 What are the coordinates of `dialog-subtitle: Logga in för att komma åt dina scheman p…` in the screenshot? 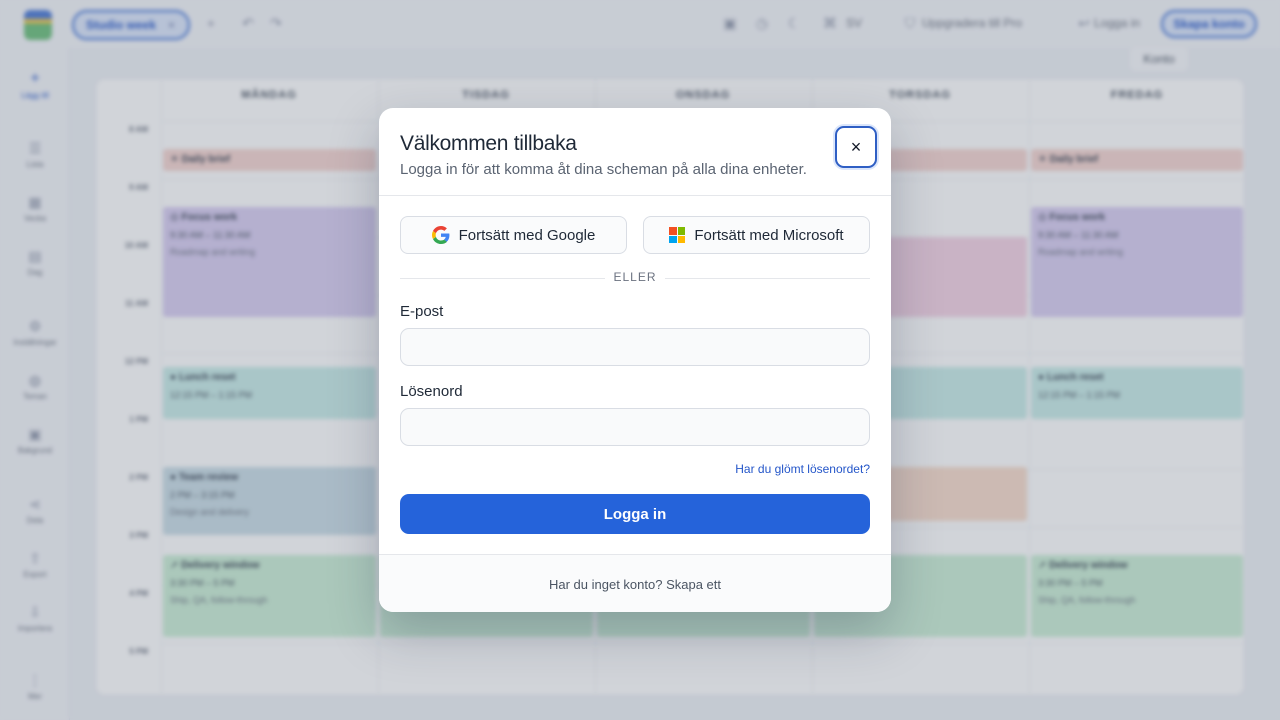 It's located at (603, 169).